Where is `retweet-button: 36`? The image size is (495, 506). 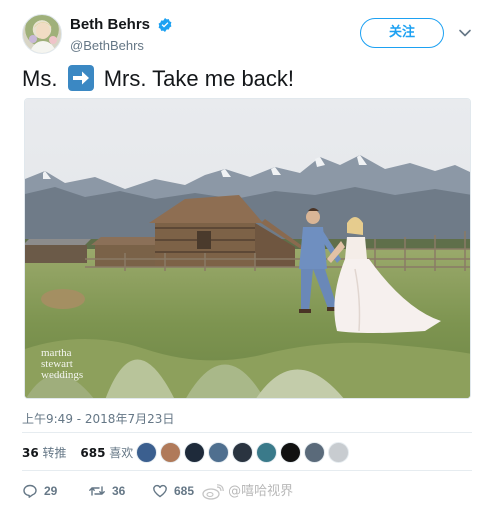
retweet-button: 36 is located at coordinates (106, 490).